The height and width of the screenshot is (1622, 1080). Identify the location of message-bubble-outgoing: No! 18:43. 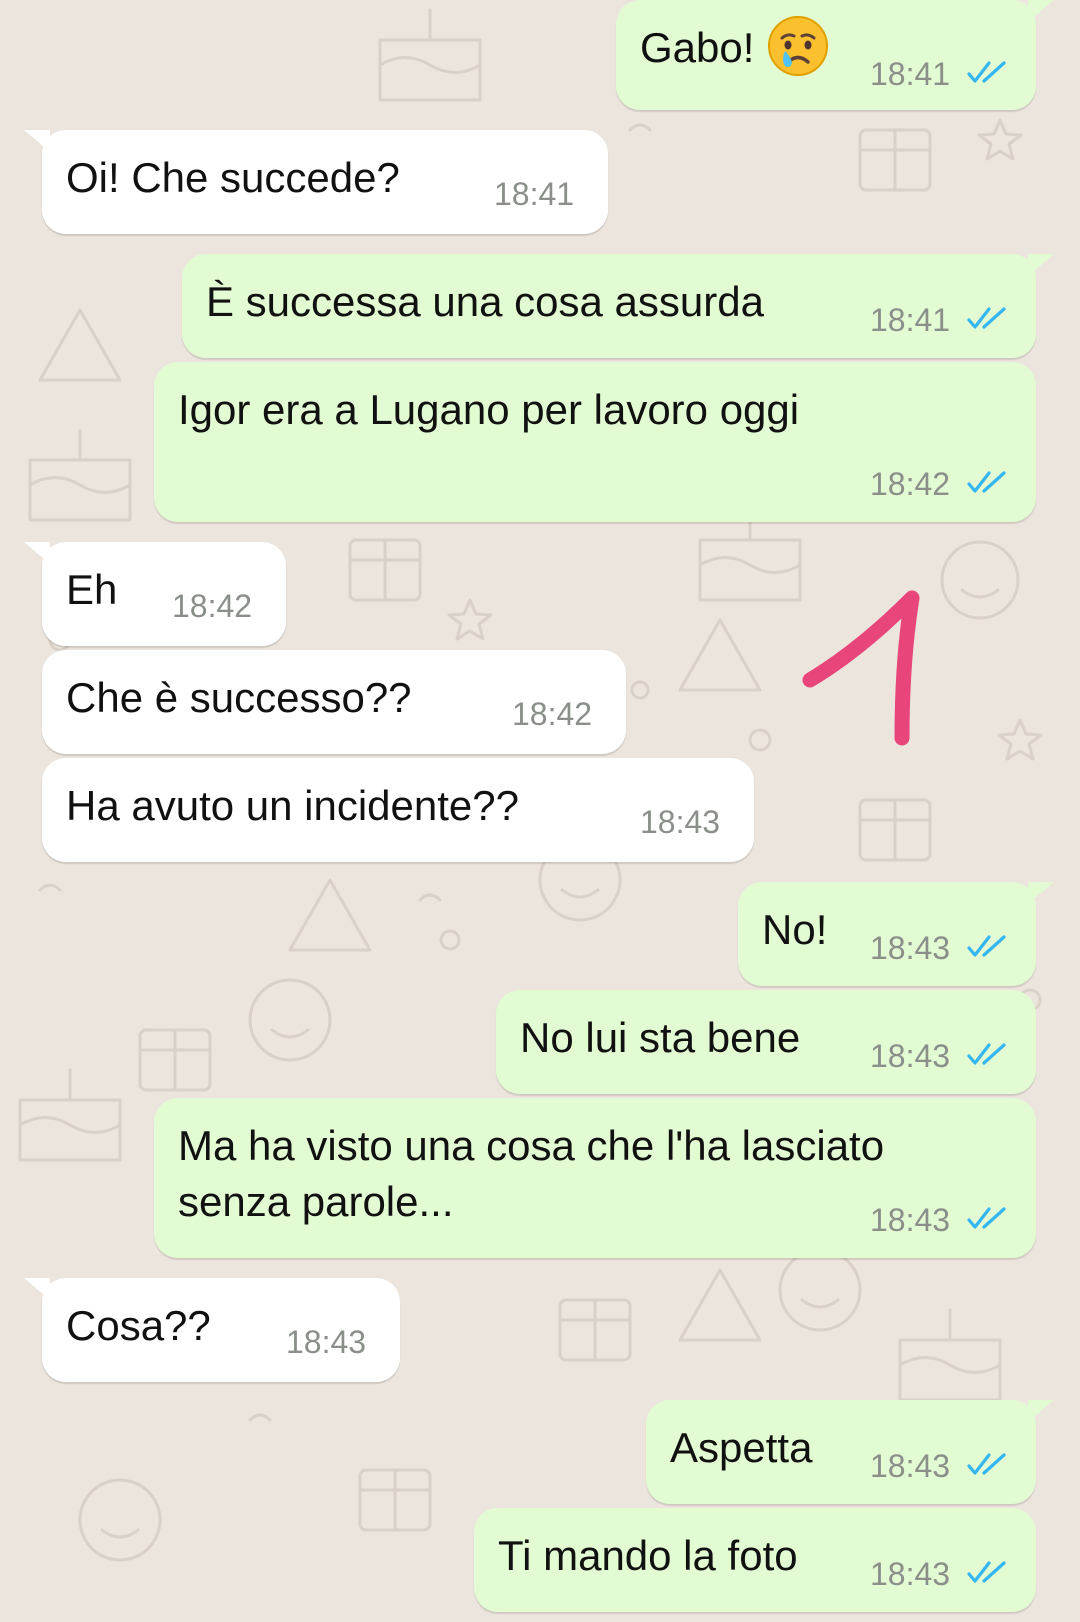
(896, 934).